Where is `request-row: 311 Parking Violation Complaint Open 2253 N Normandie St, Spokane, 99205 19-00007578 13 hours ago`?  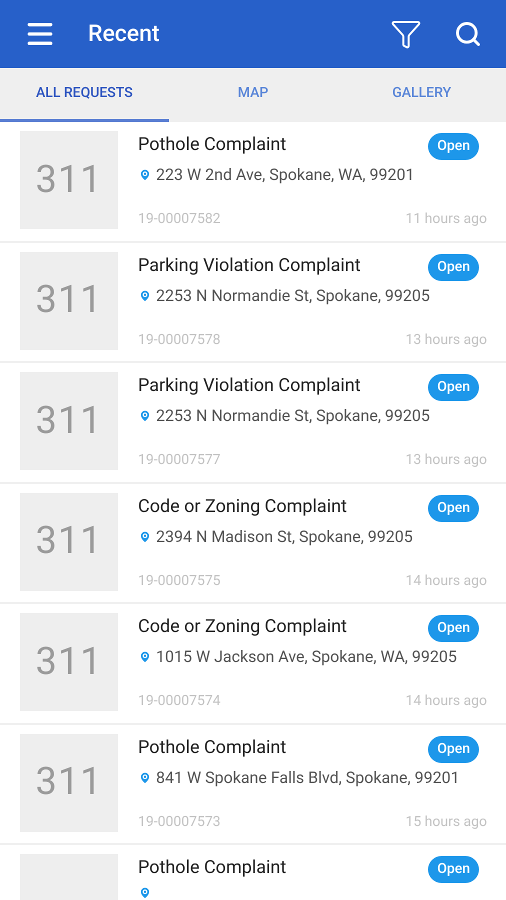
request-row: 311 Parking Violation Complaint Open 2253 N Normandie St, Spokane, 99205 19-00007578 13 hours ago is located at coordinates (253, 302).